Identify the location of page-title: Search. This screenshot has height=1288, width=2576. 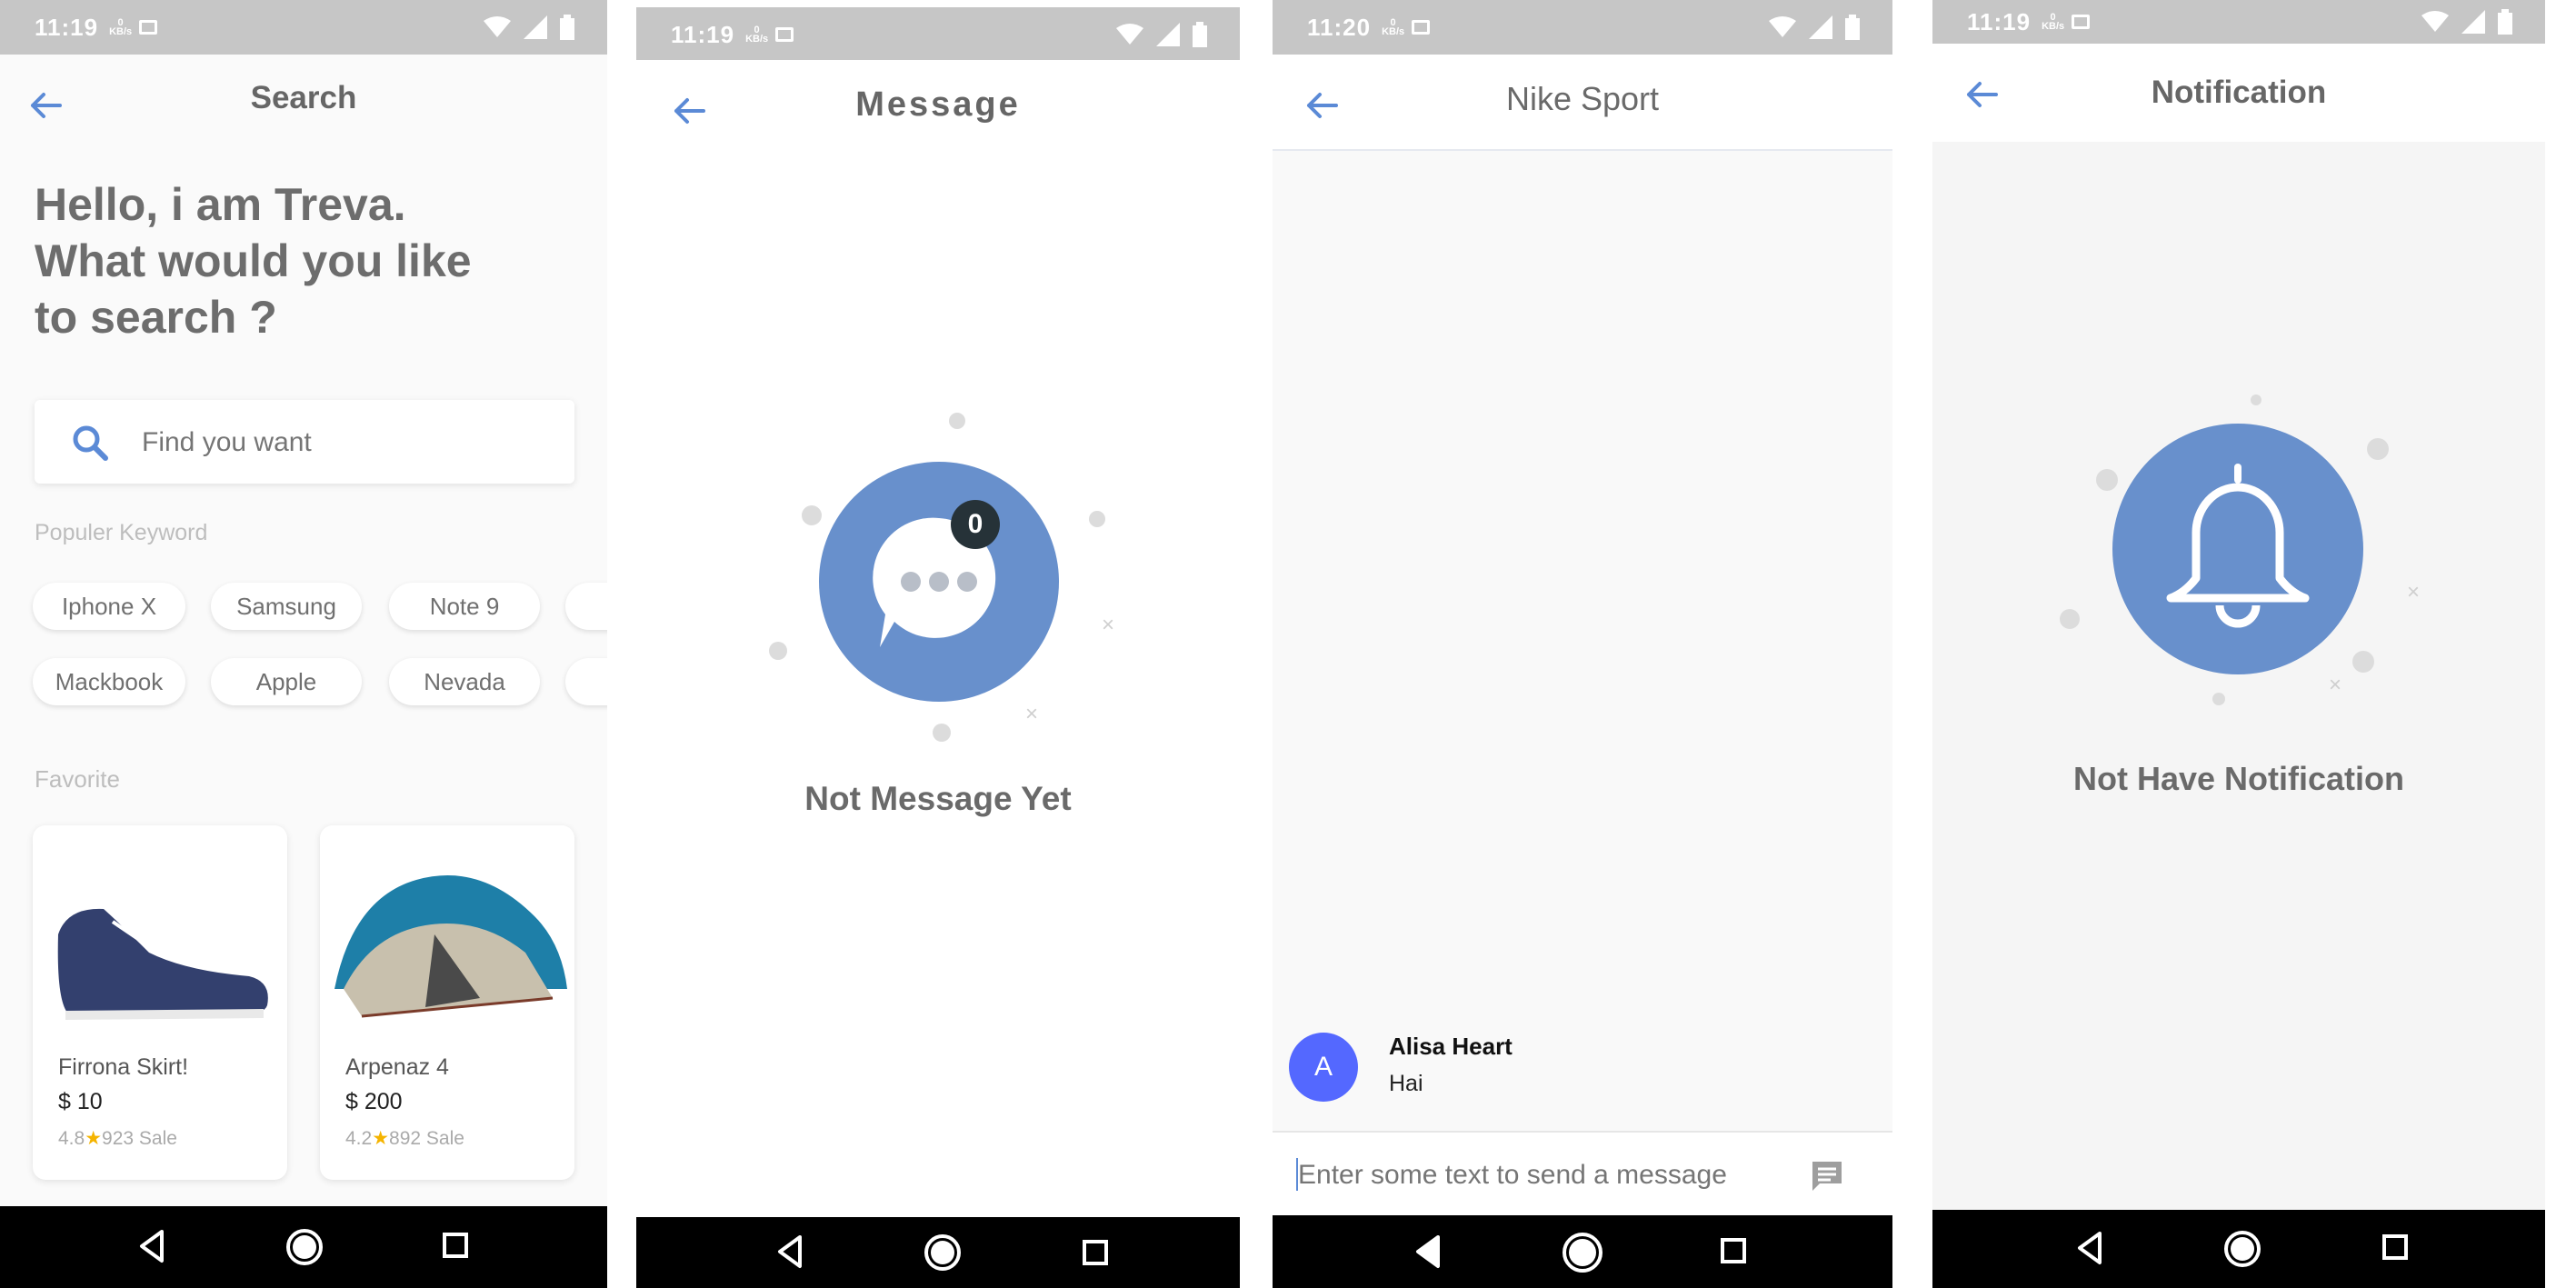
(303, 97).